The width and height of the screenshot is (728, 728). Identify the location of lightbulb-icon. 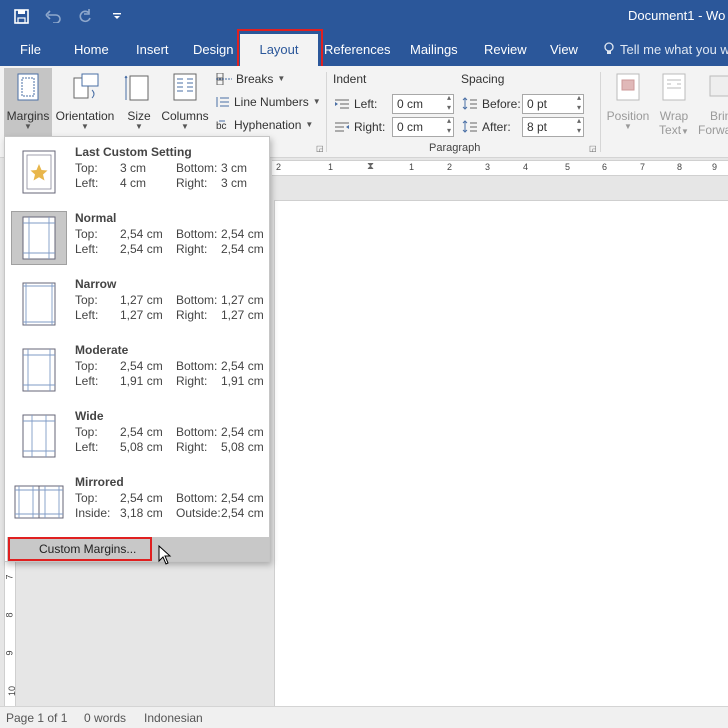
(609, 48).